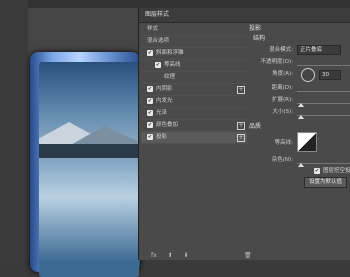 This screenshot has height=277, width=350. I want to click on style-item-satin: ✔ 光泽, so click(194, 114).